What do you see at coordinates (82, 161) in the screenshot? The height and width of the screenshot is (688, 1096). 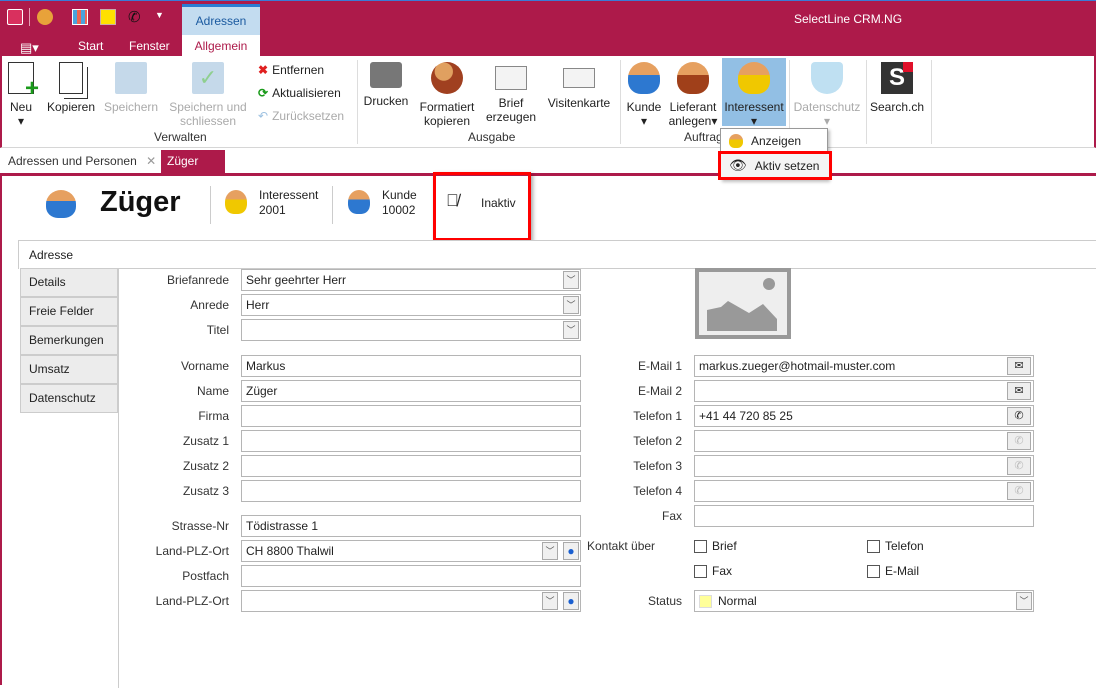 I see `doc-tab-adressen: Adressen und Personen ✕` at bounding box center [82, 161].